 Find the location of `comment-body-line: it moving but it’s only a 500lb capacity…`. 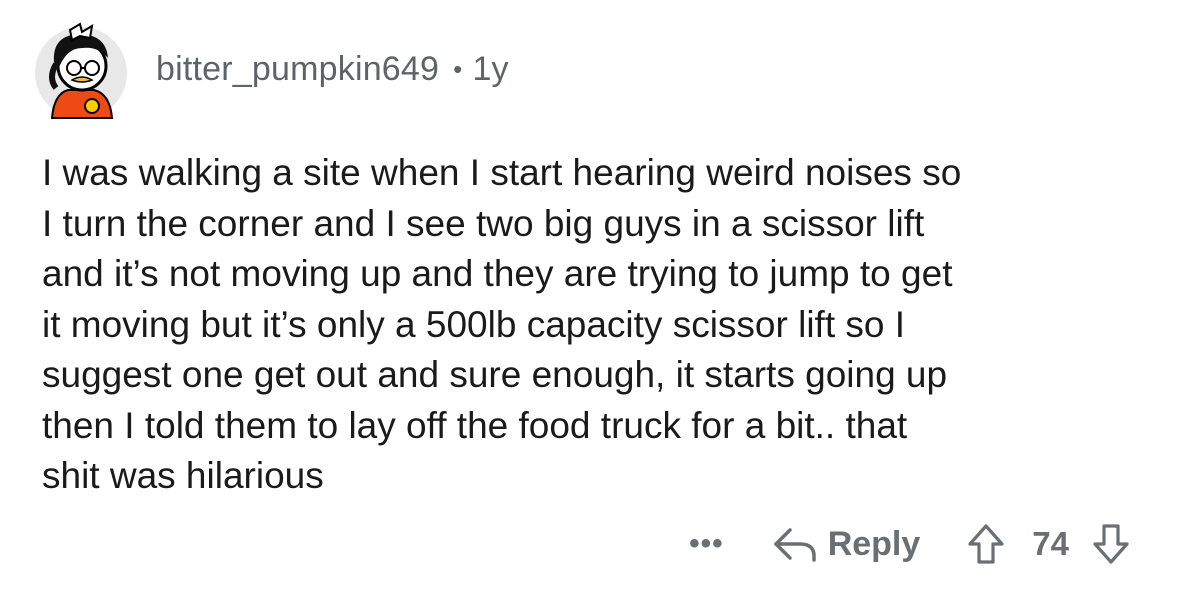

comment-body-line: it moving but it’s only a 500lb capacity… is located at coordinates (474, 324).